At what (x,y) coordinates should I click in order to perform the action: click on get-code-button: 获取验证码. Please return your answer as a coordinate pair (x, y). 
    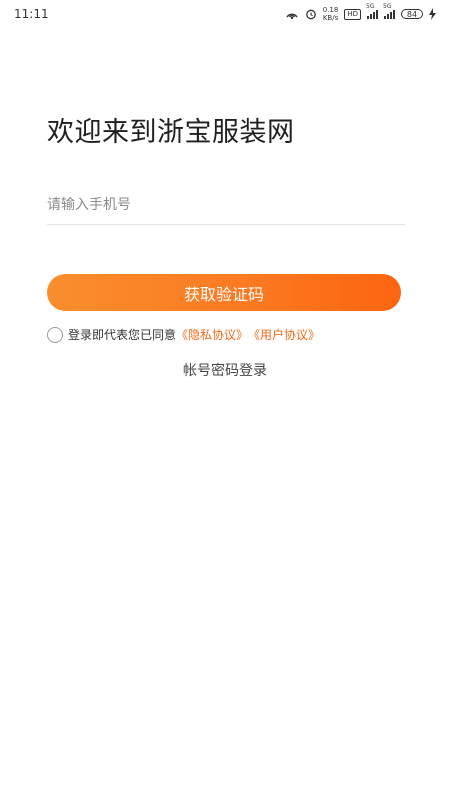
    Looking at the image, I should click on (224, 292).